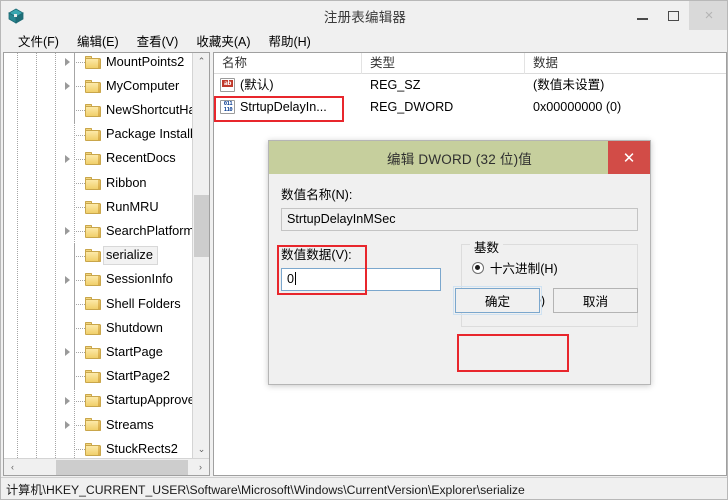  I want to click on tree-item-serialize: serialize, so click(98, 255).